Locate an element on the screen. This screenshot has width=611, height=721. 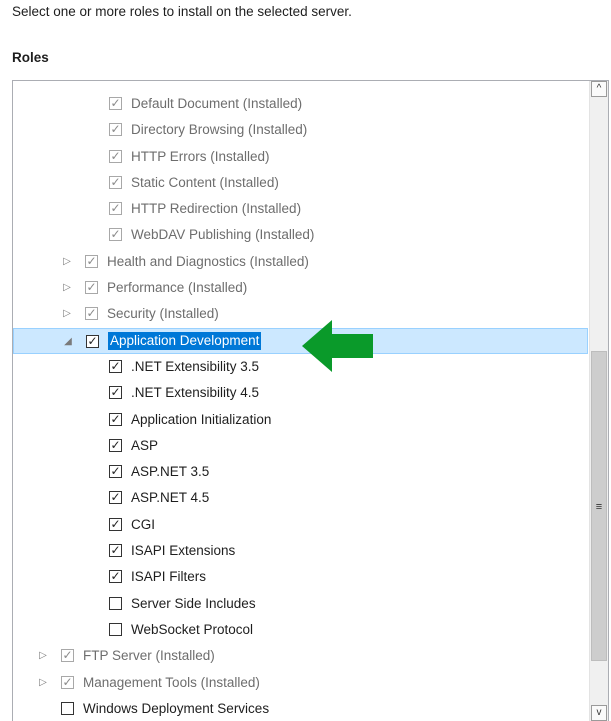
scroll-thumb: ≡ is located at coordinates (599, 506).